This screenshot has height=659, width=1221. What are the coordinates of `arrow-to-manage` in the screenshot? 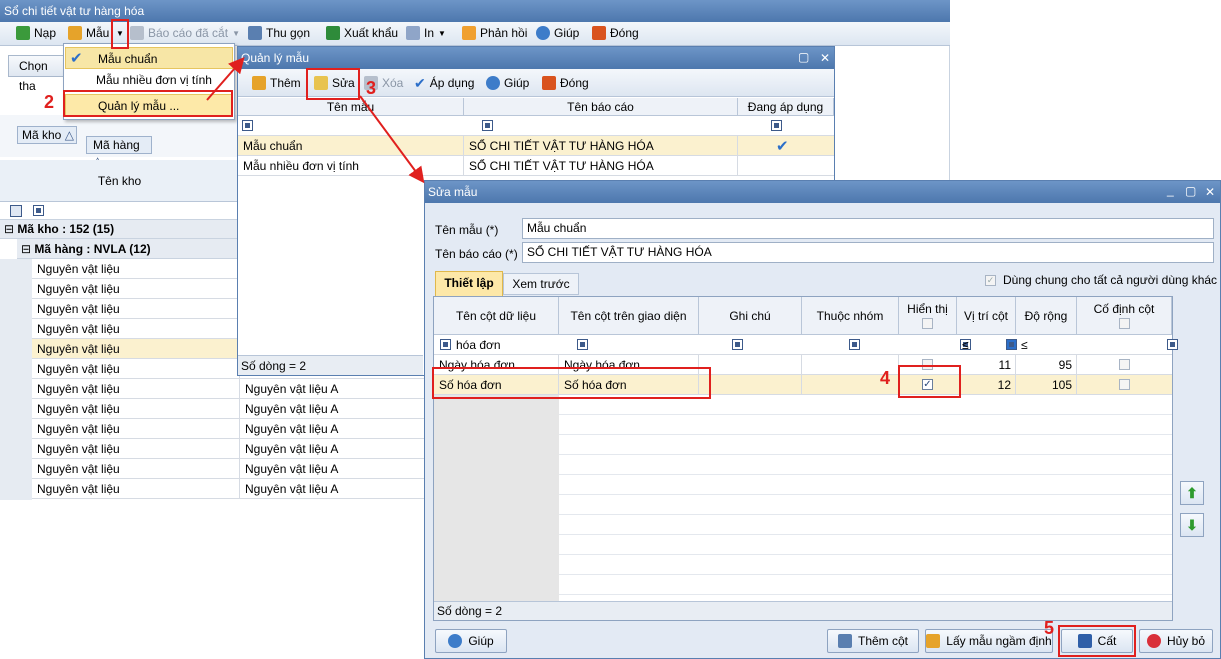 It's located at (225, 78).